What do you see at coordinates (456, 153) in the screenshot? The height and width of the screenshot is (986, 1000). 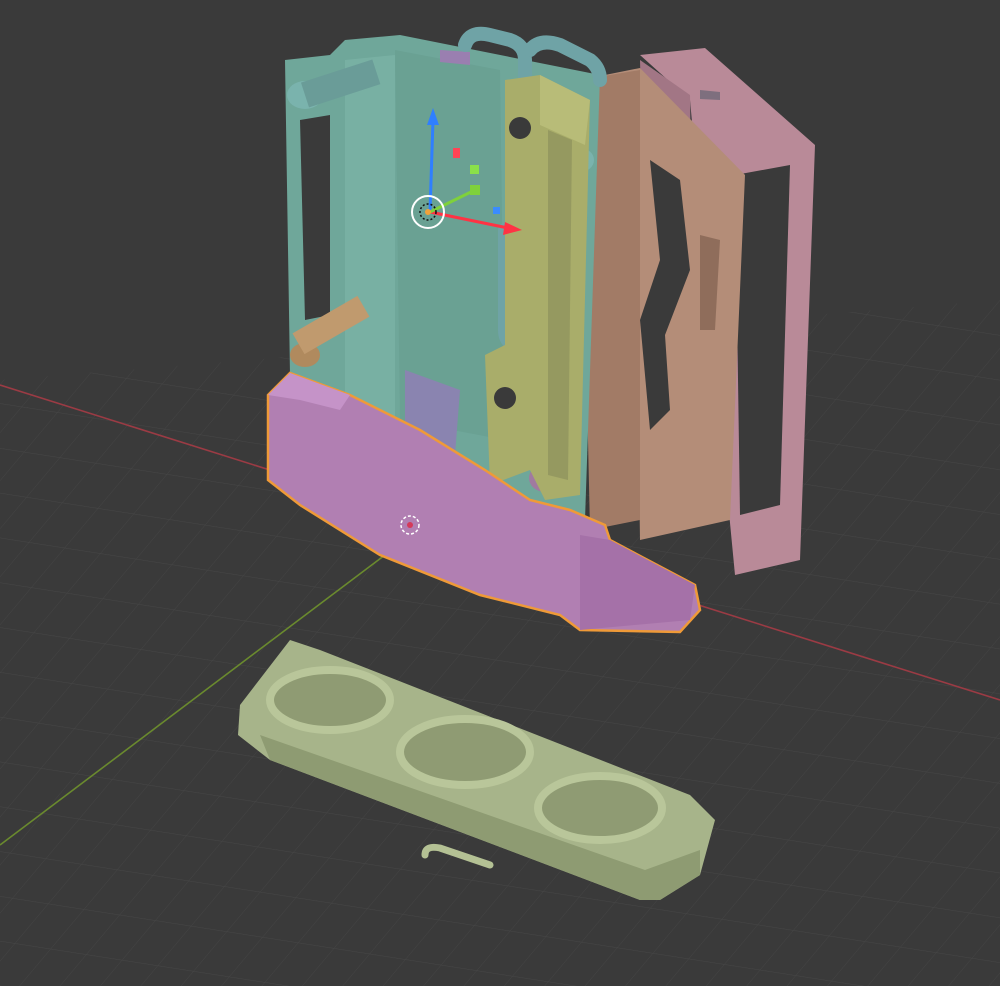 I see `gizmo-x-plane` at bounding box center [456, 153].